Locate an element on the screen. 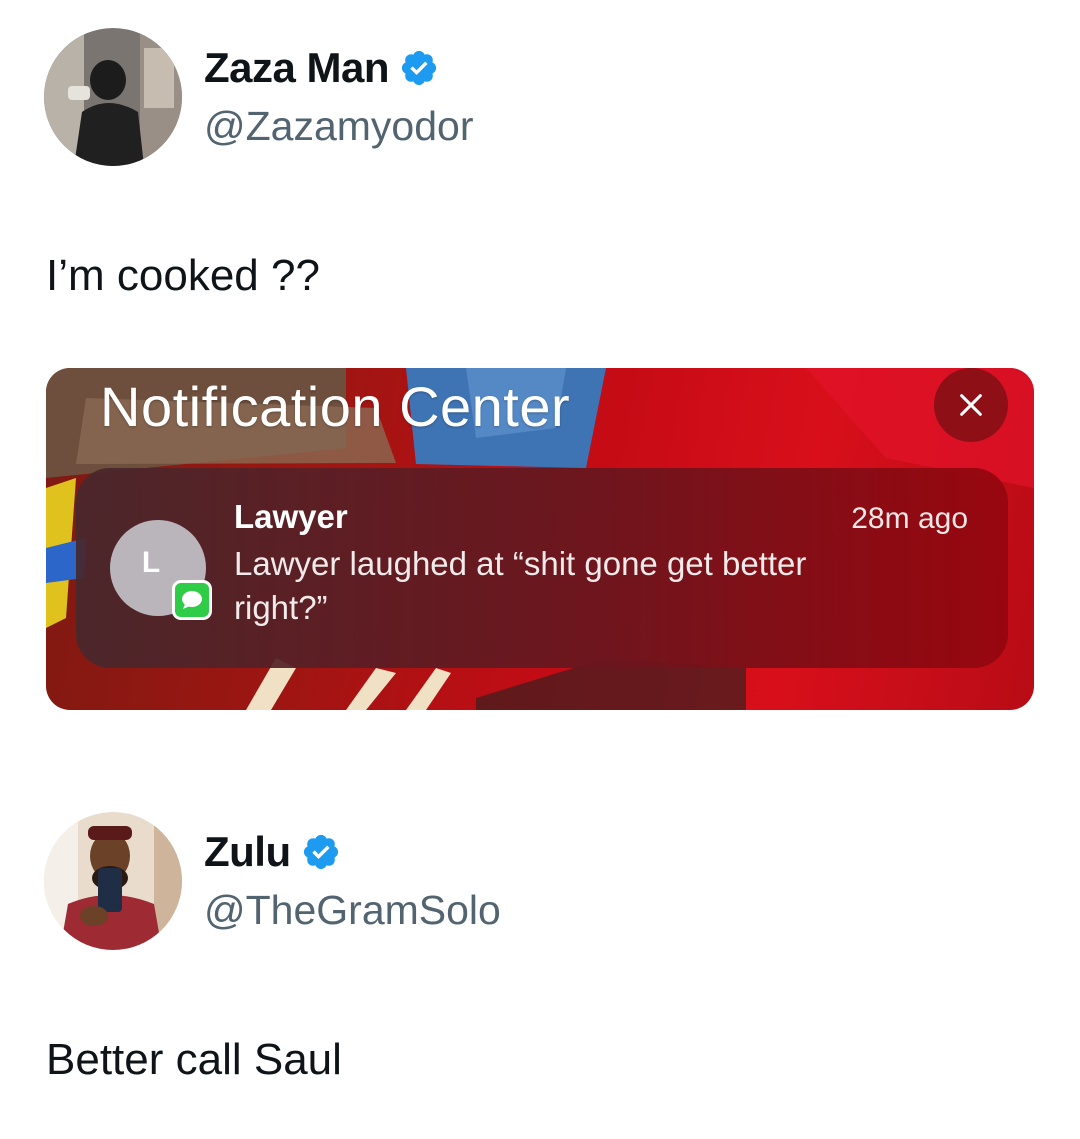 Image resolution: width=1080 pixels, height=1139 pixels. handle: @Zazamyodor is located at coordinates (338, 126).